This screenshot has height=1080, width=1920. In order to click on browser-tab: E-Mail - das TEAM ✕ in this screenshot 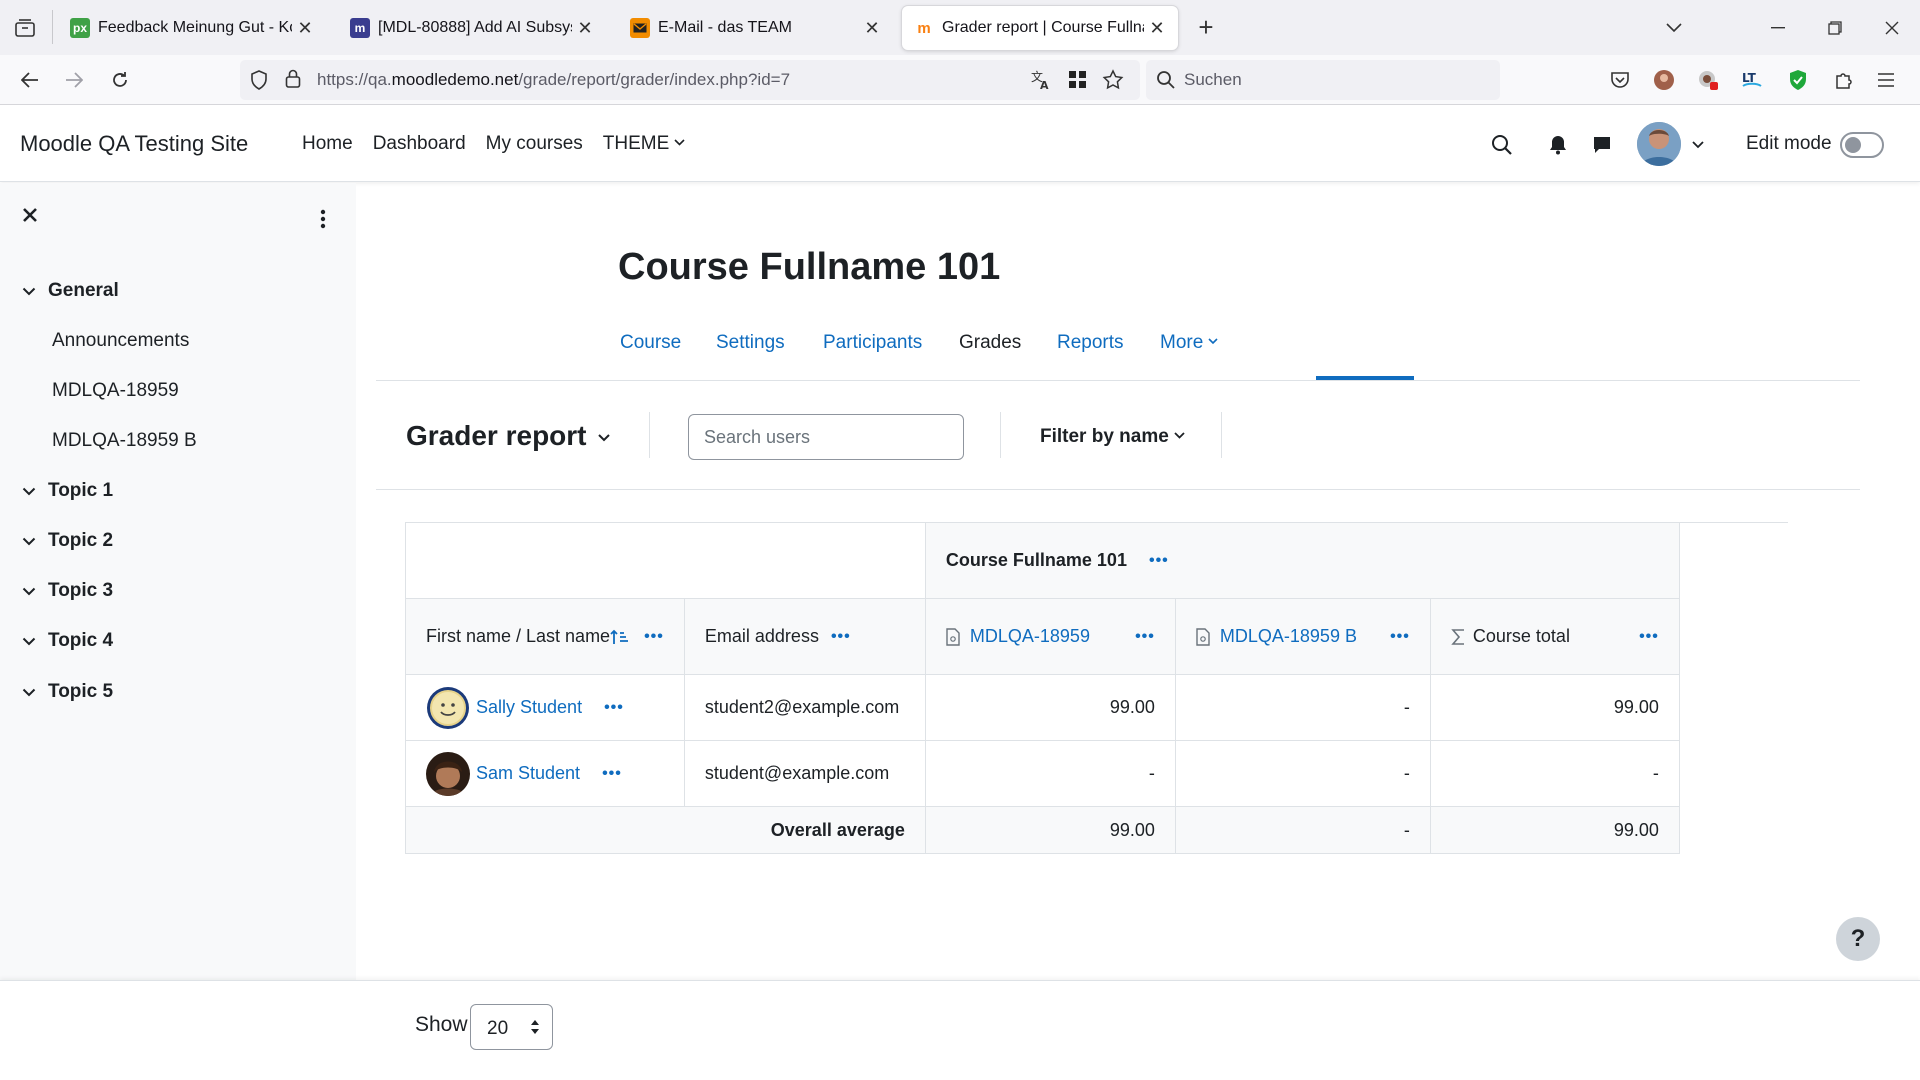, I will do `click(755, 28)`.